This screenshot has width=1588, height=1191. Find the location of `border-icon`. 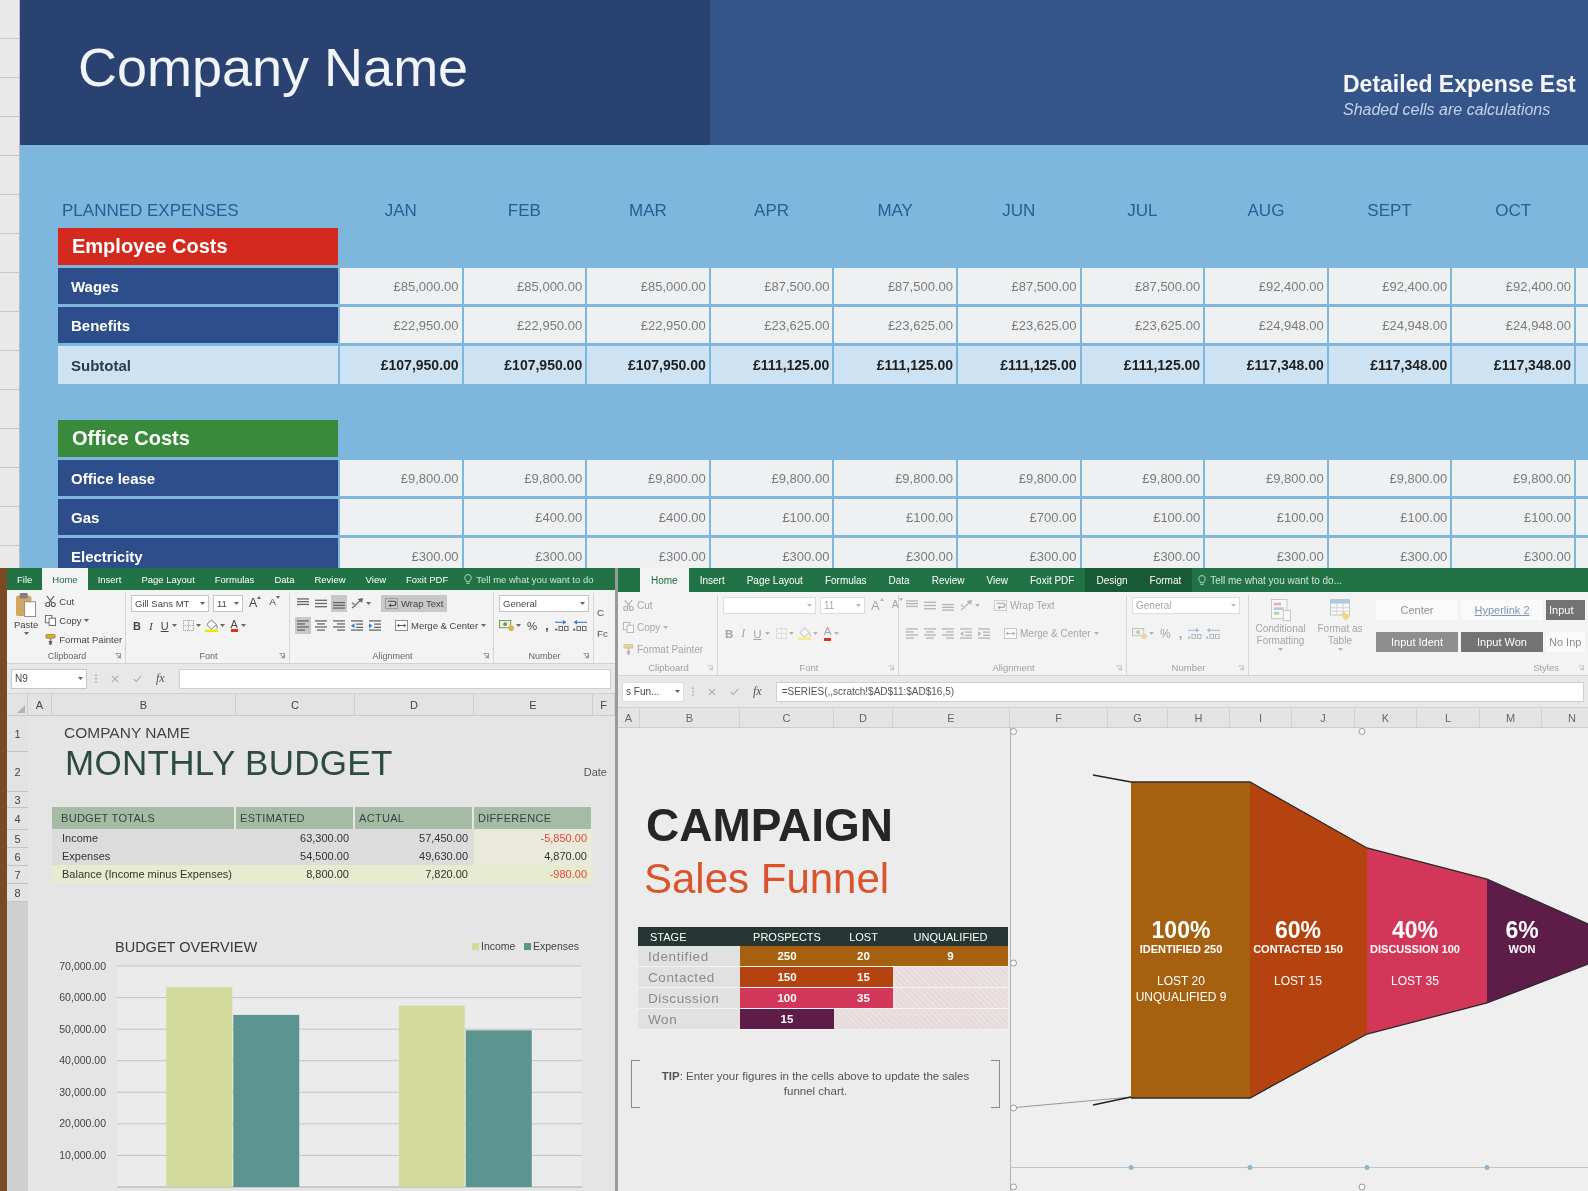

border-icon is located at coordinates (188, 625).